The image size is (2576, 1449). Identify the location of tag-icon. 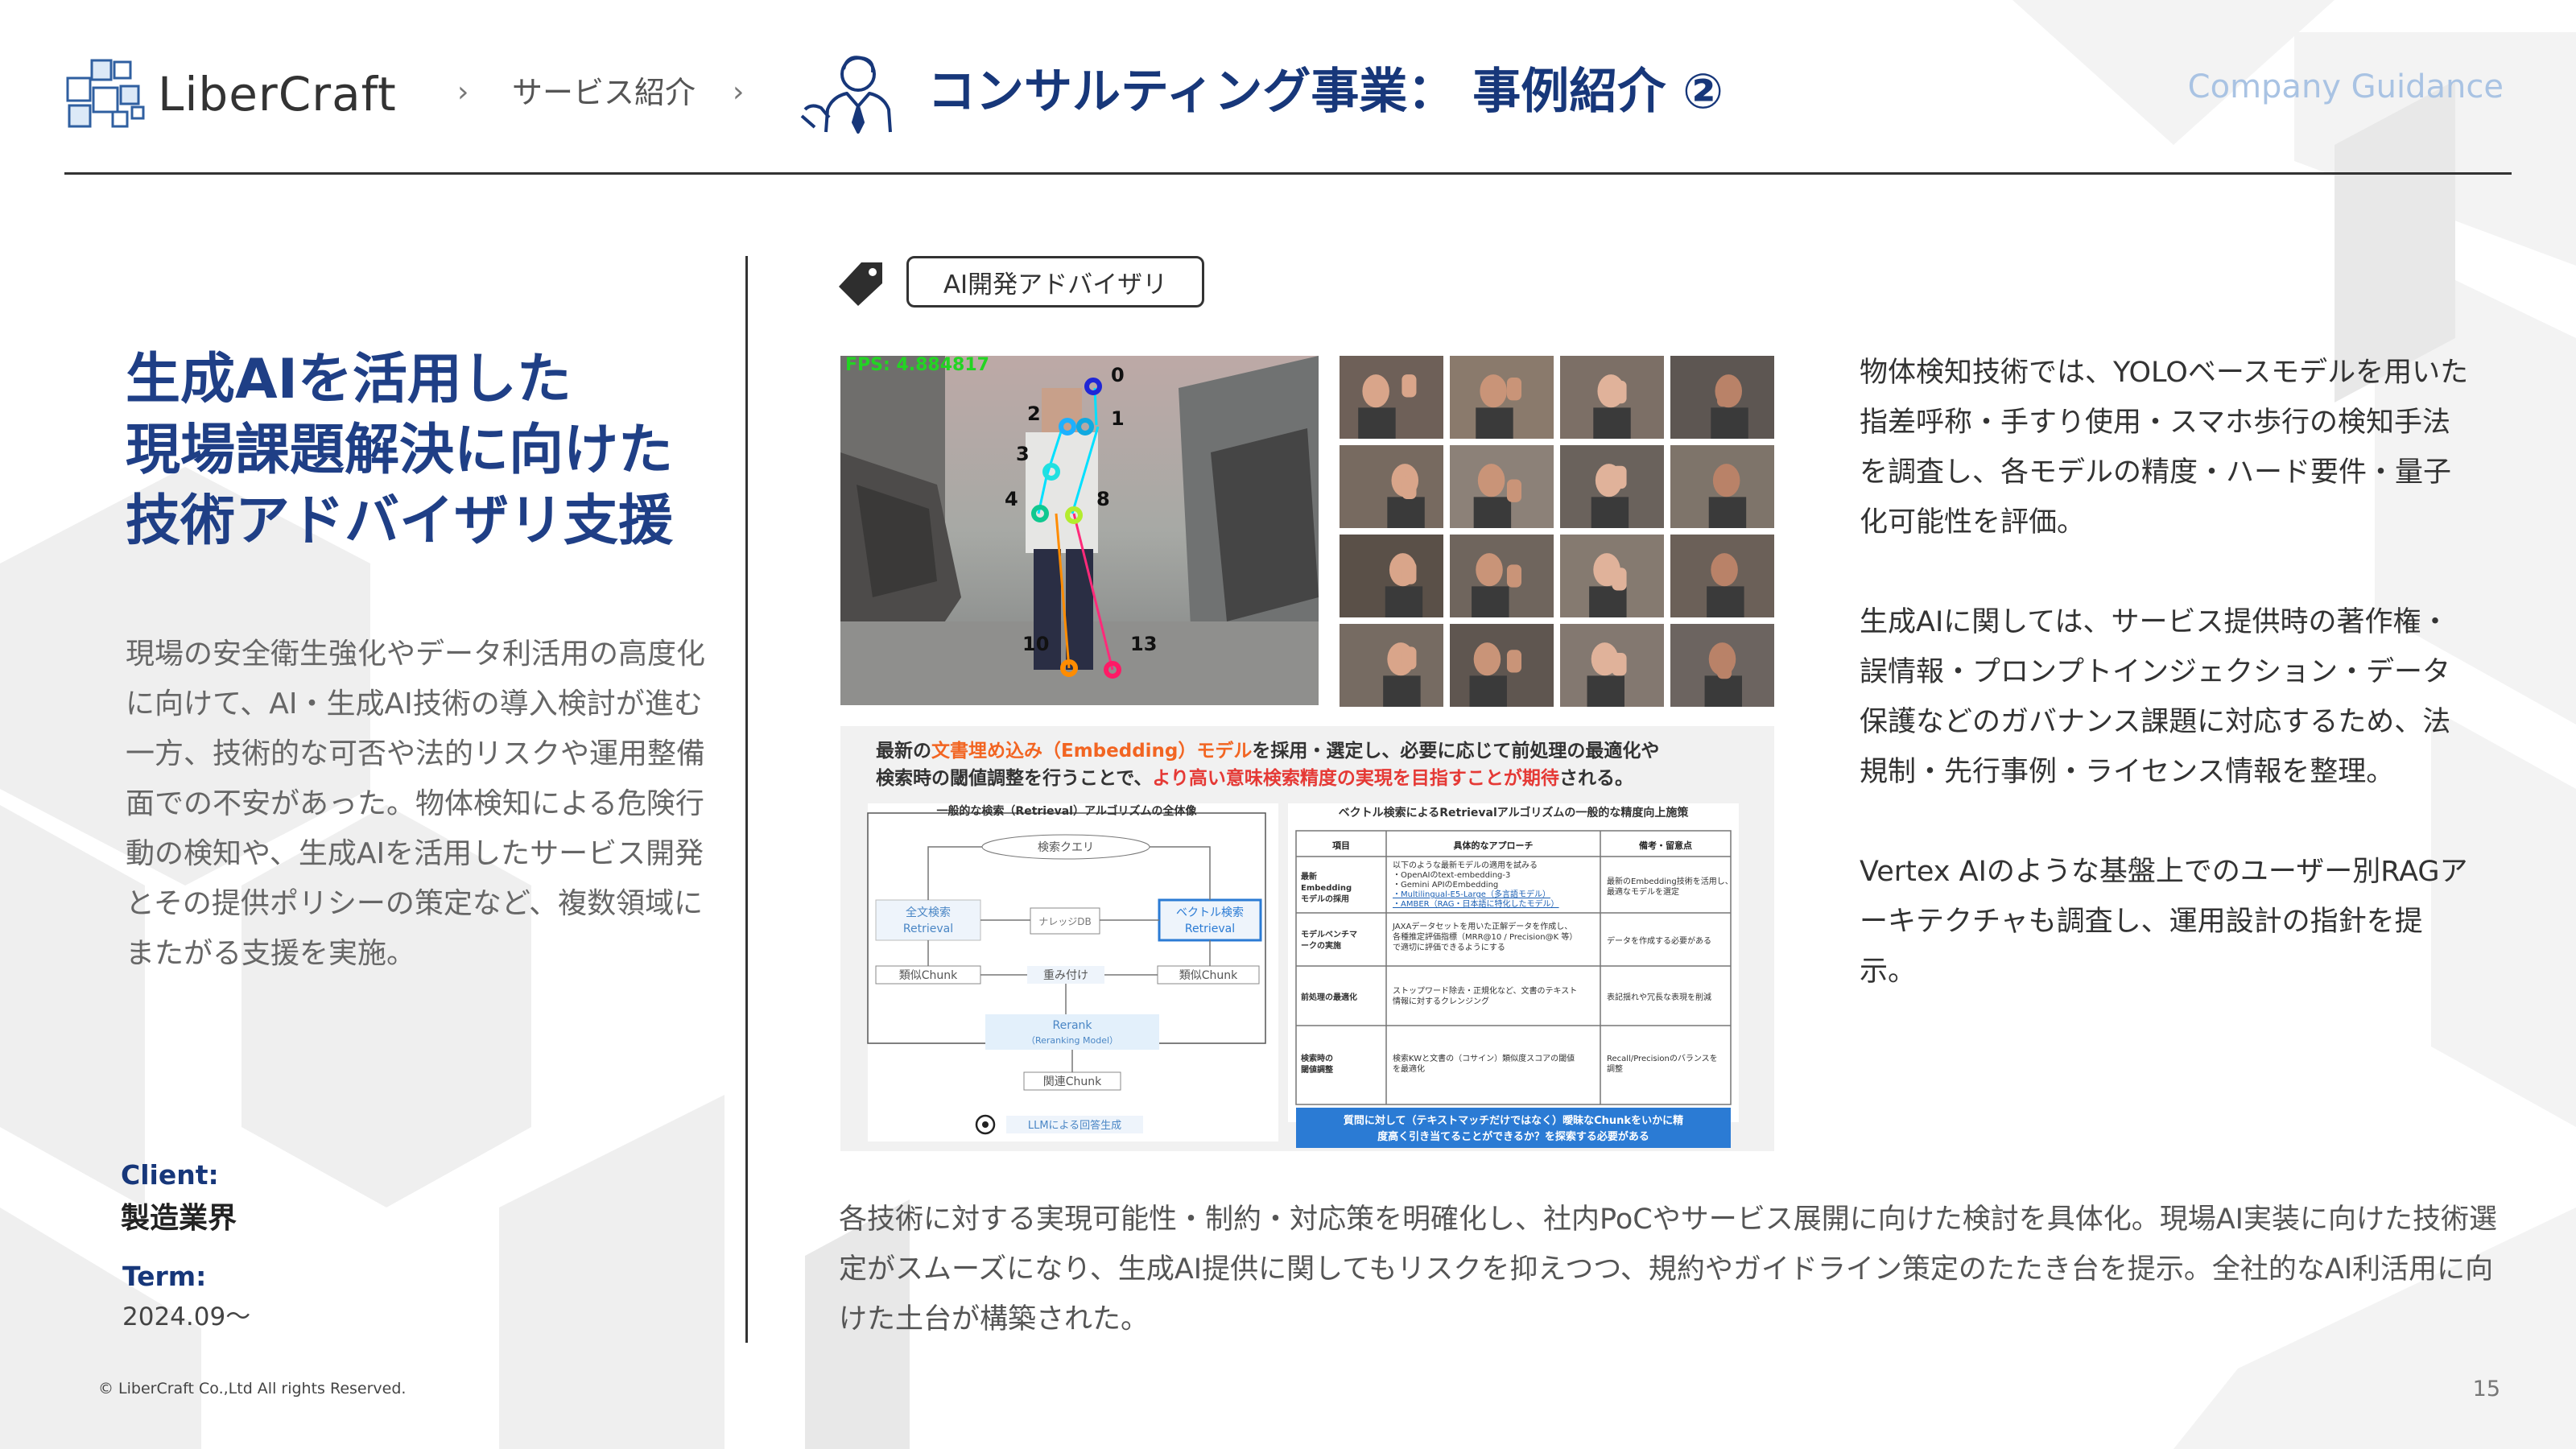
(860, 284).